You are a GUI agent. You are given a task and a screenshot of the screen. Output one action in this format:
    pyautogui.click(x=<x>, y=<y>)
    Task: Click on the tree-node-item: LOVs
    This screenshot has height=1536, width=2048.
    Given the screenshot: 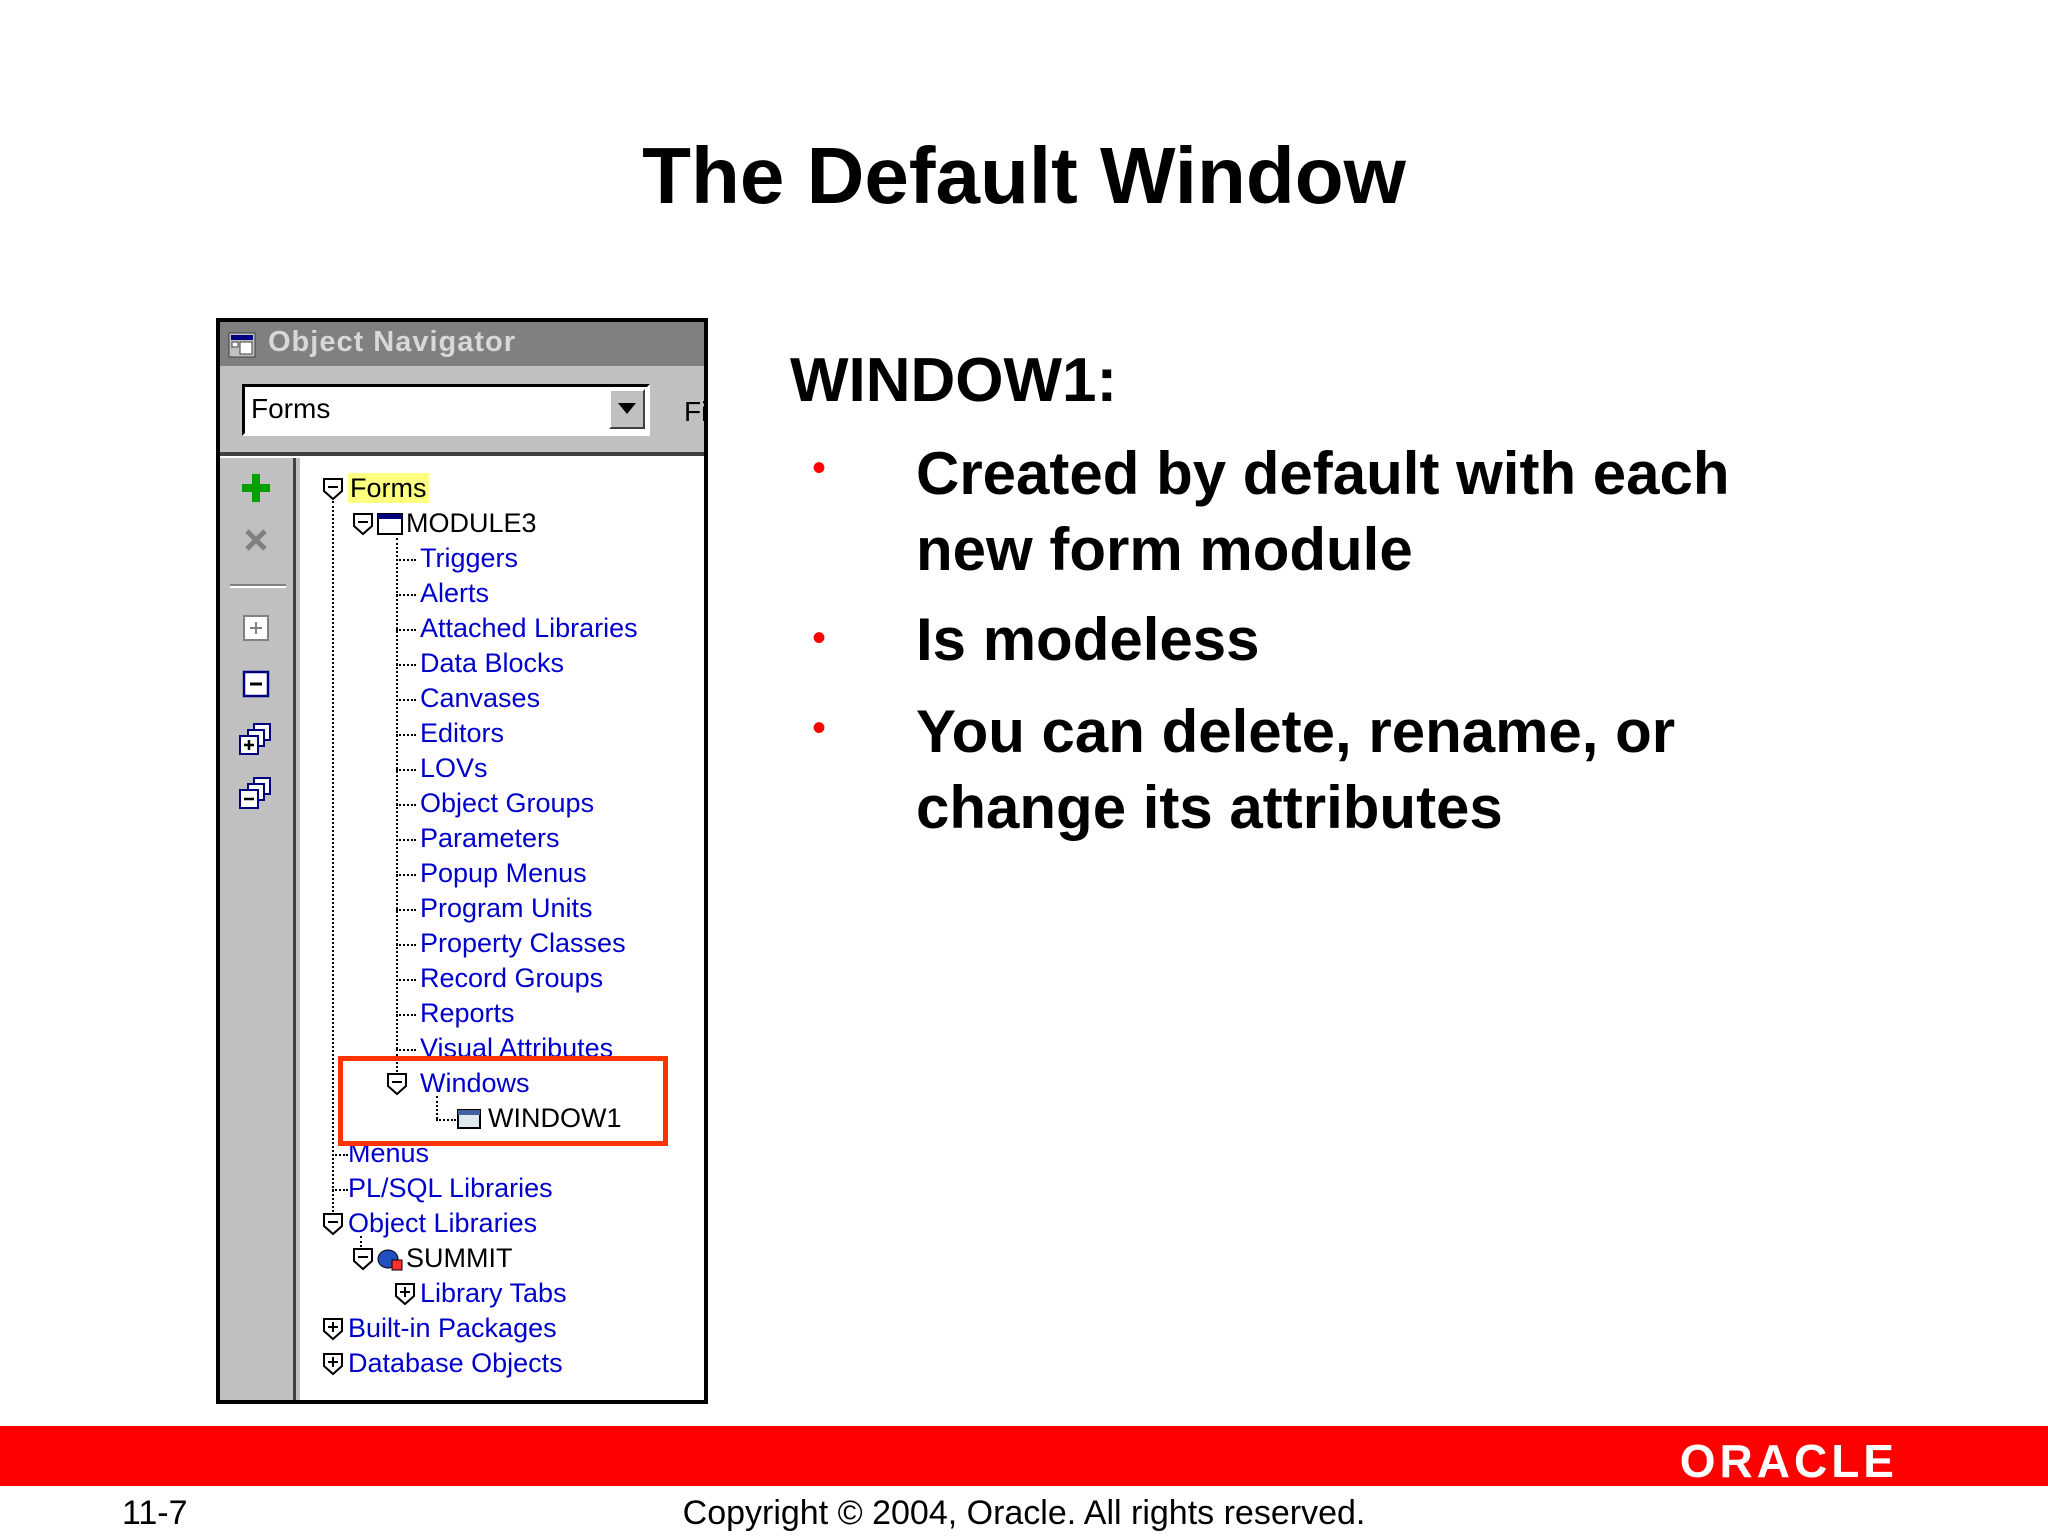 What is the action you would take?
    pyautogui.click(x=454, y=768)
    